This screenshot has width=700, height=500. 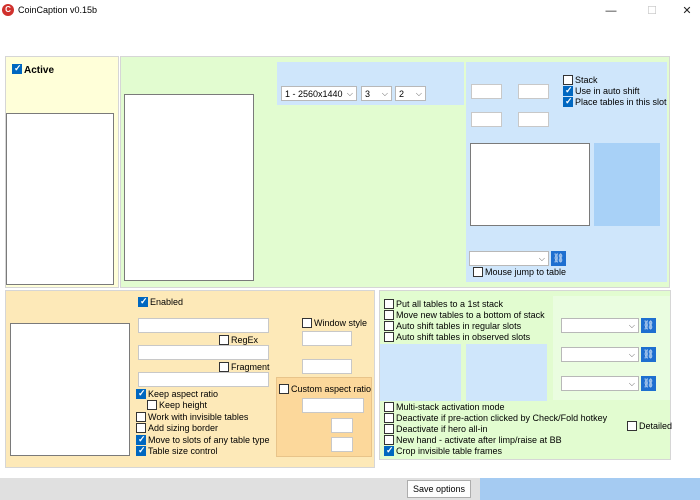 What do you see at coordinates (177, 405) in the screenshot?
I see `keep-height-checkbox: Keep height` at bounding box center [177, 405].